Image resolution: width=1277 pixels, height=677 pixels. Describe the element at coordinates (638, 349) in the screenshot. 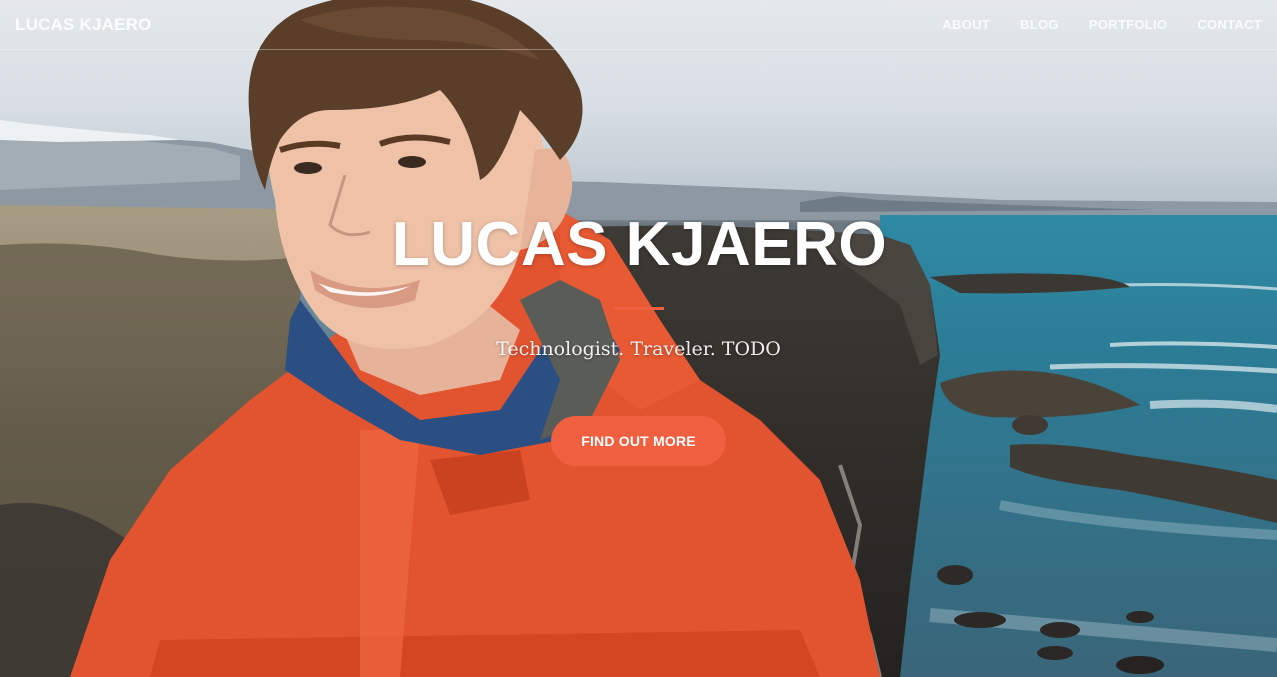

I see `hero-subtitle: Technologist. Traveler. TODO` at that location.